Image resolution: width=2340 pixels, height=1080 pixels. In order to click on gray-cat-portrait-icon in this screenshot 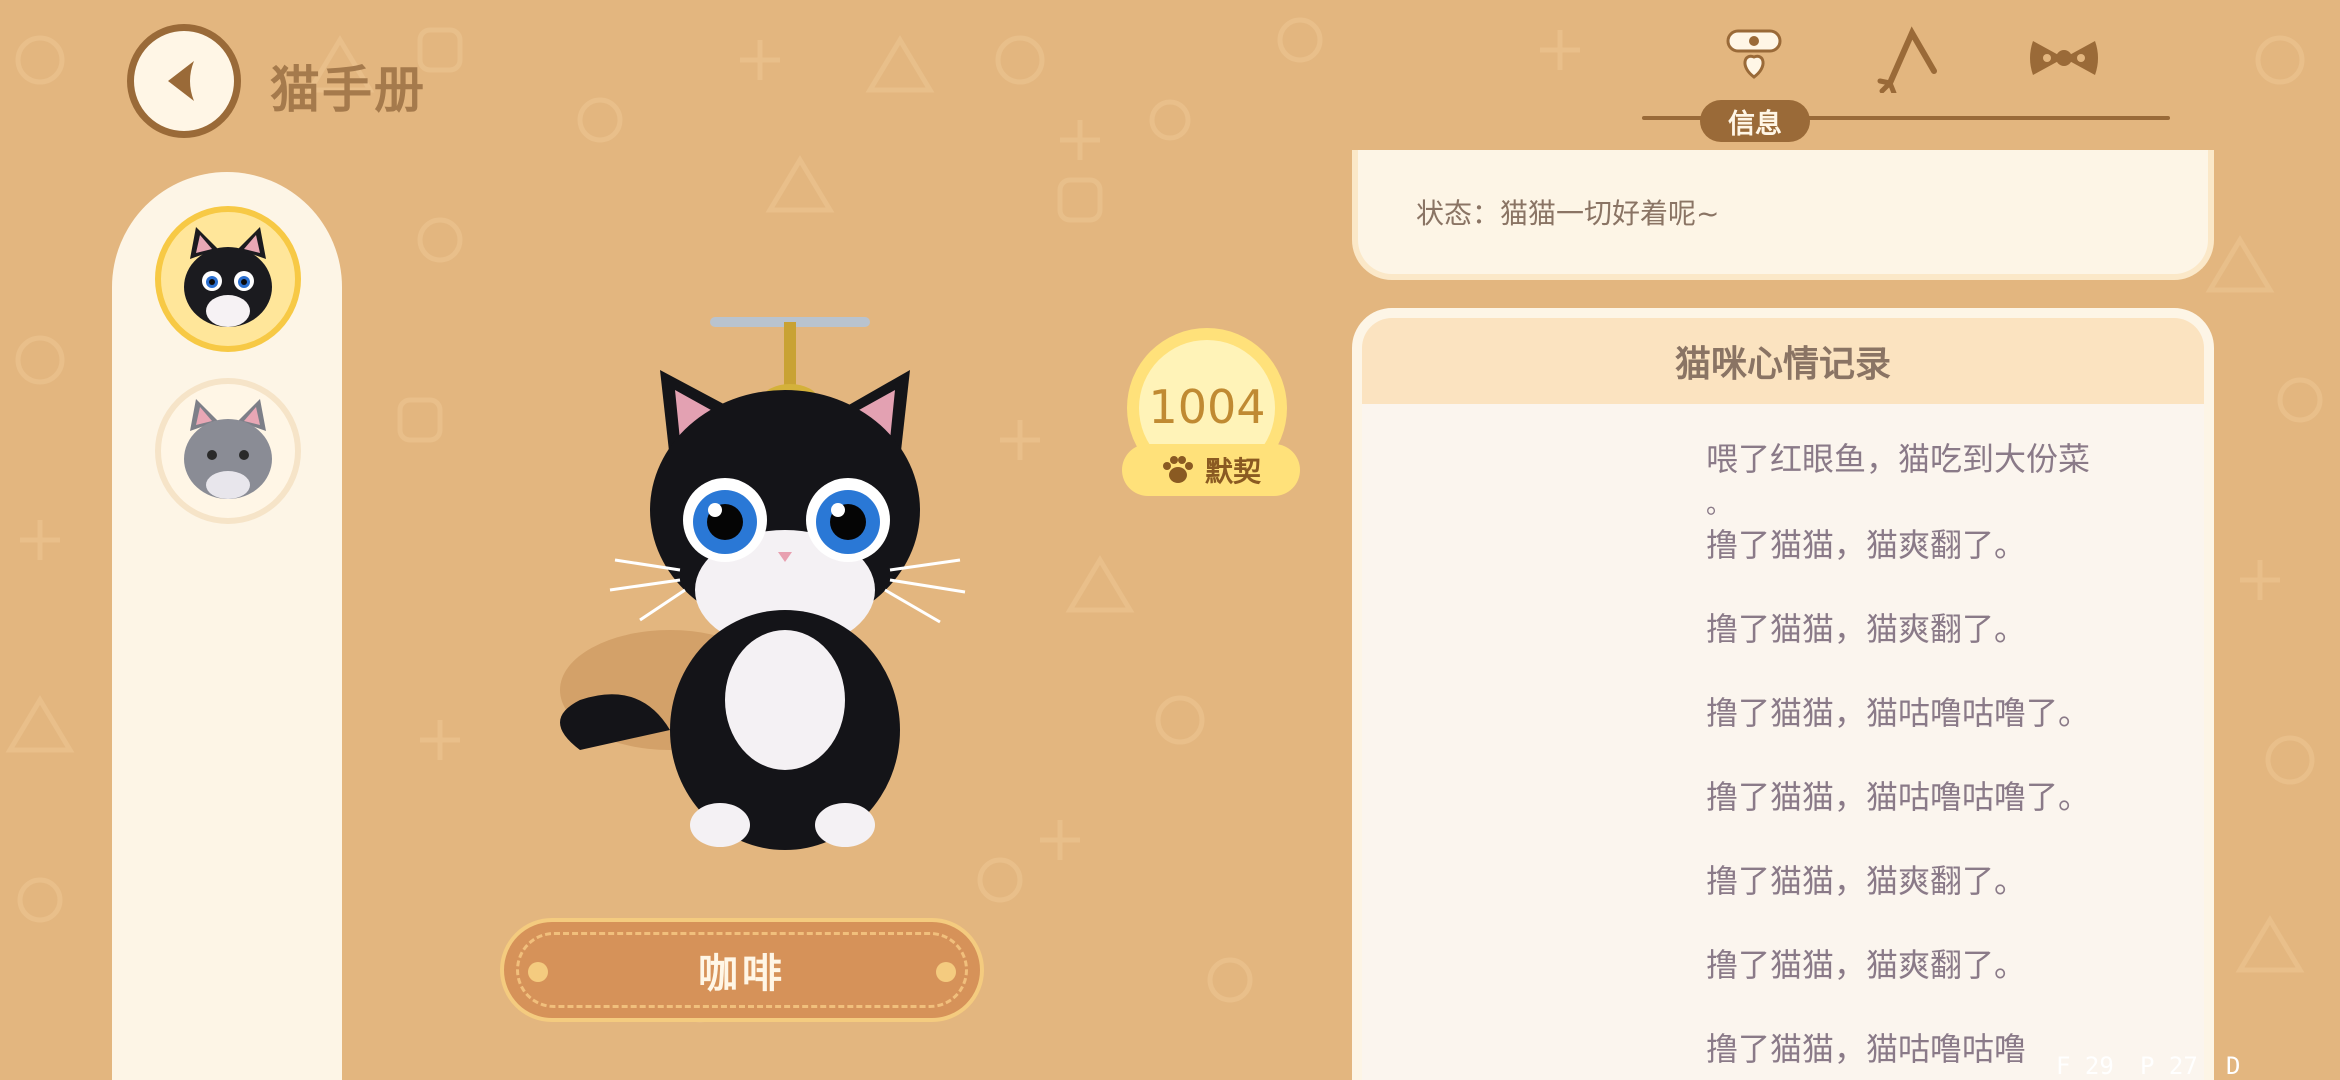, I will do `click(228, 449)`.